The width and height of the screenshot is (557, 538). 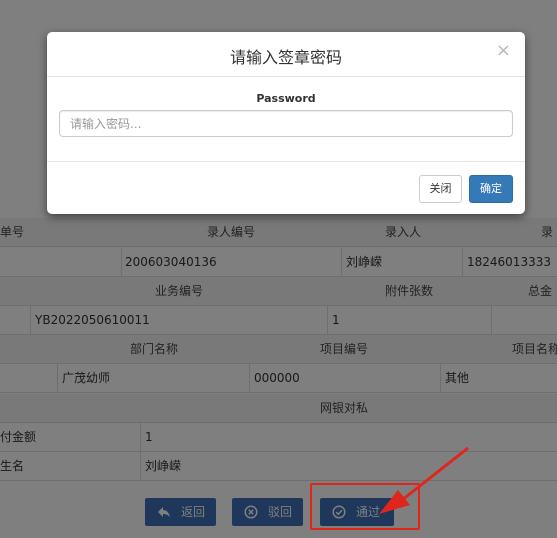 What do you see at coordinates (286, 187) in the screenshot?
I see `dialog-footer: 关闭 确定` at bounding box center [286, 187].